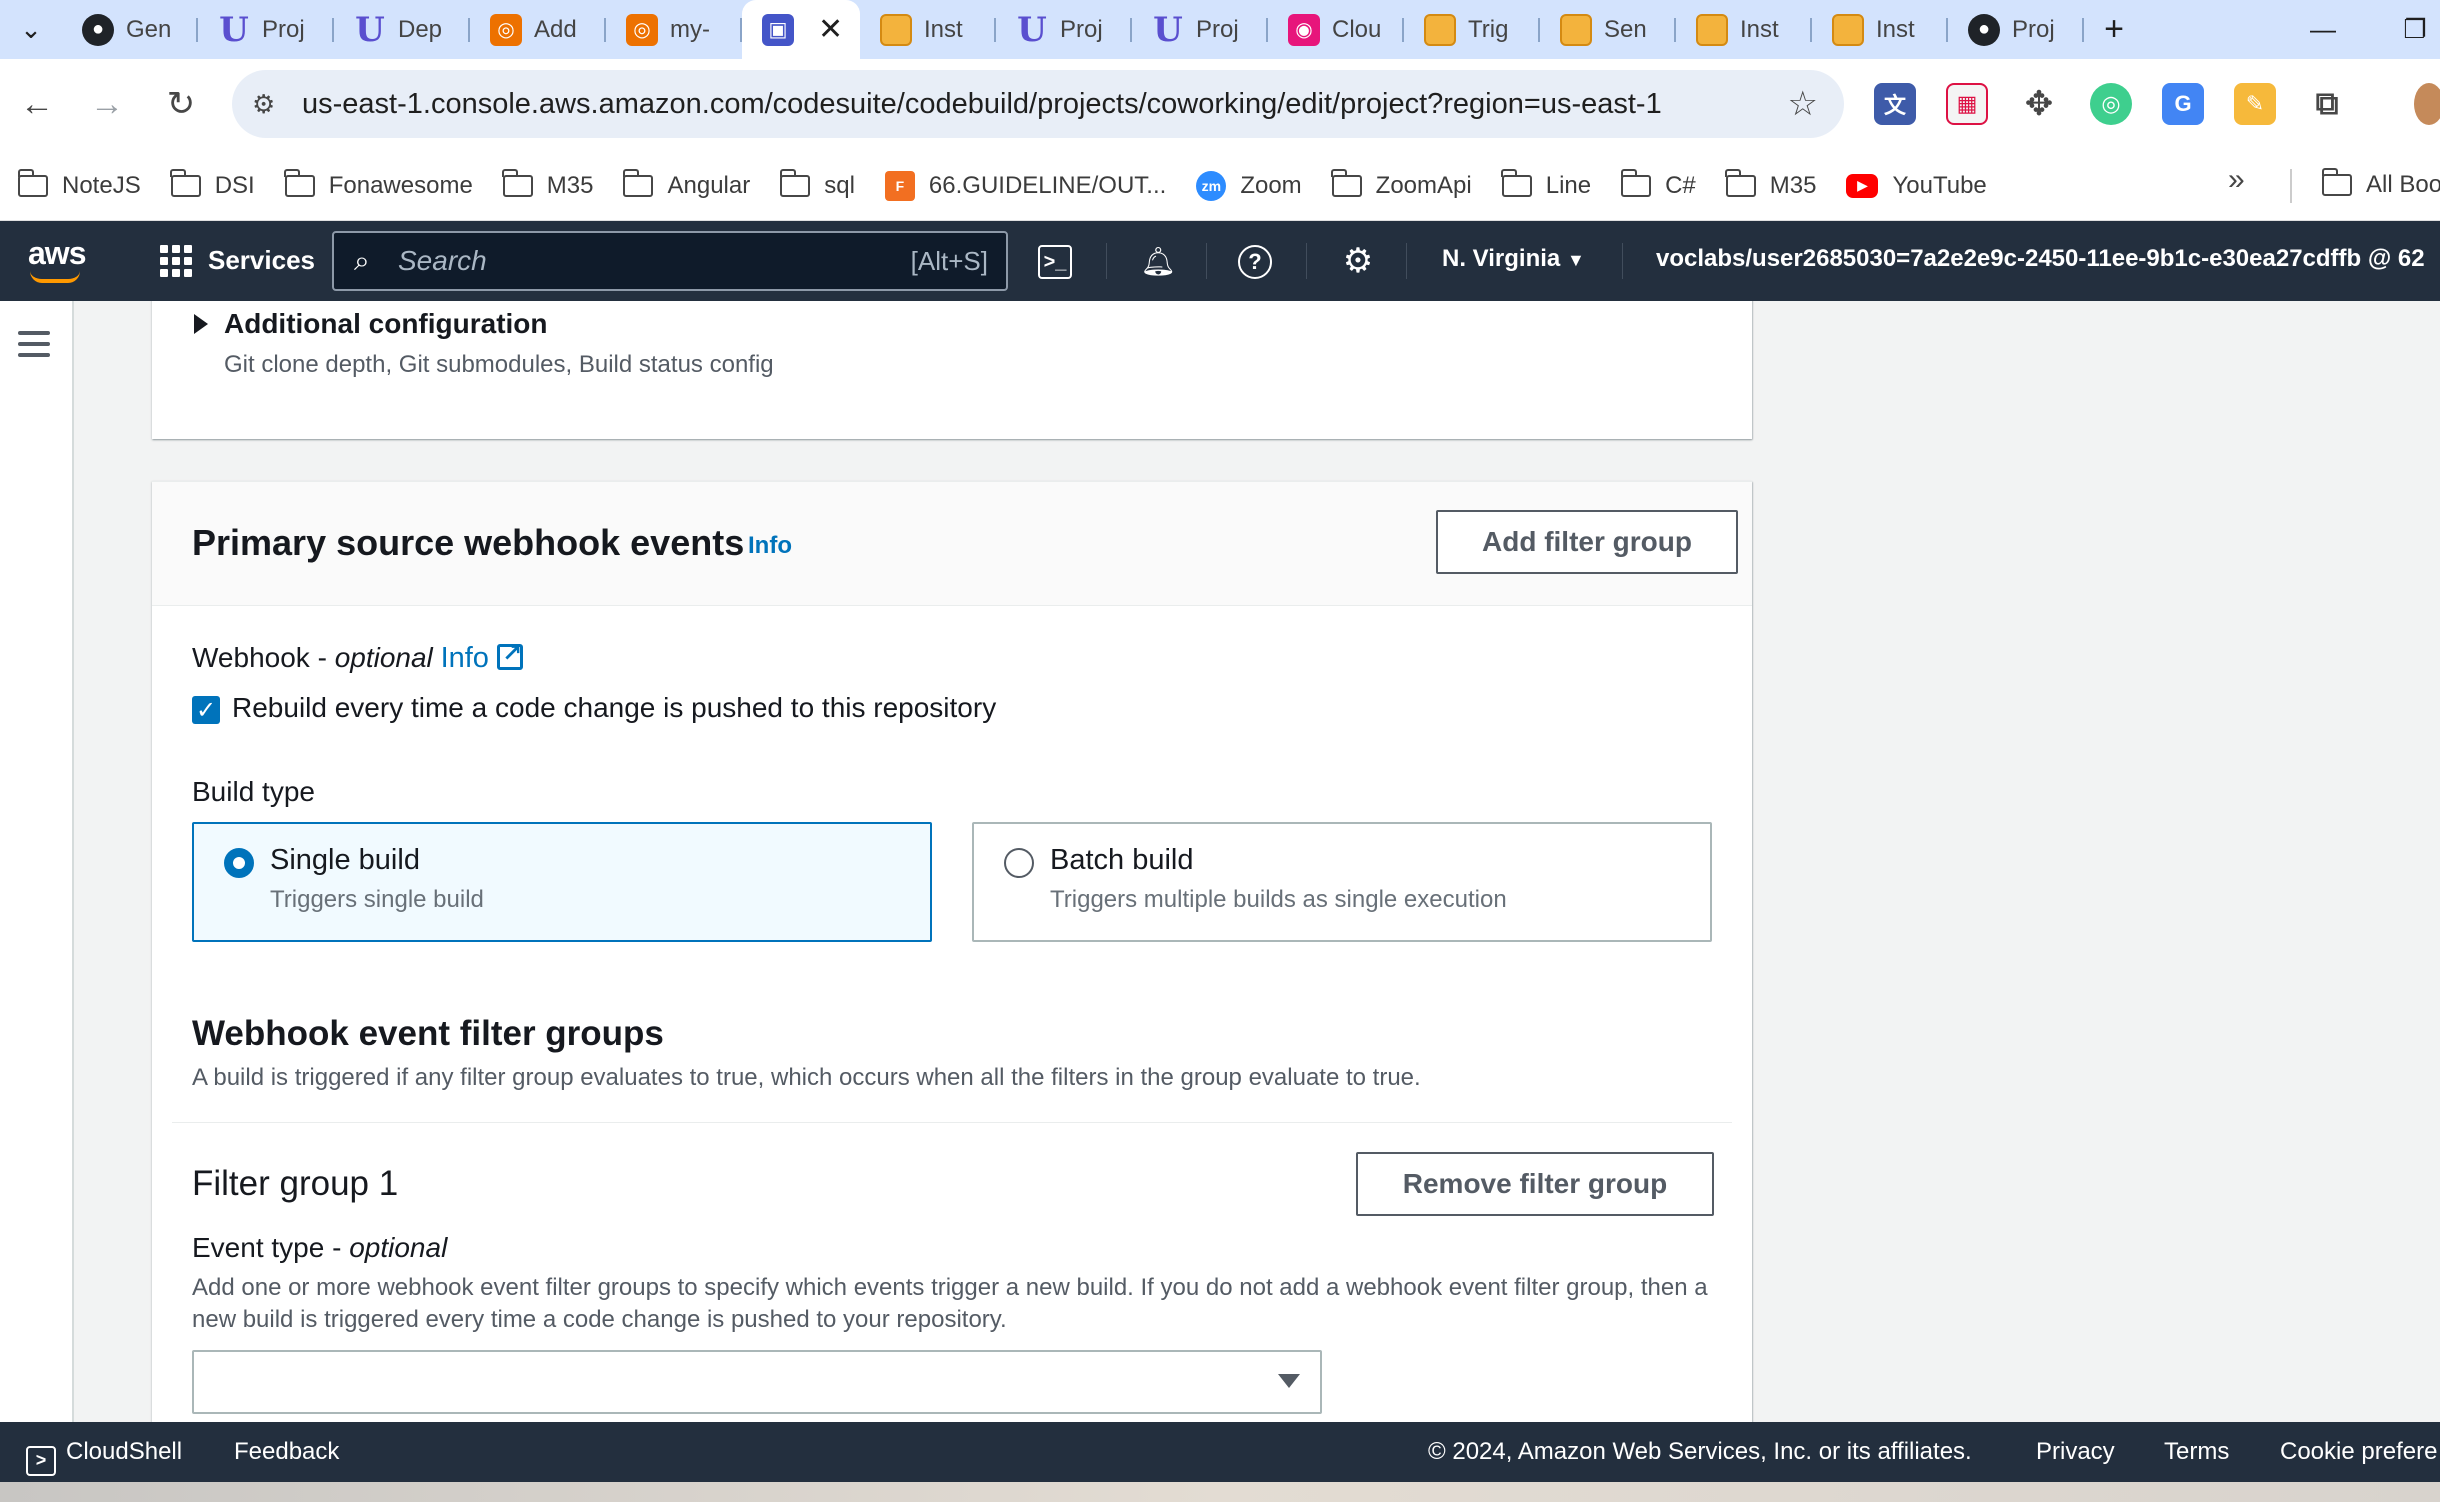  Describe the element at coordinates (1255, 262) in the screenshot. I see `help-icon: ?` at that location.